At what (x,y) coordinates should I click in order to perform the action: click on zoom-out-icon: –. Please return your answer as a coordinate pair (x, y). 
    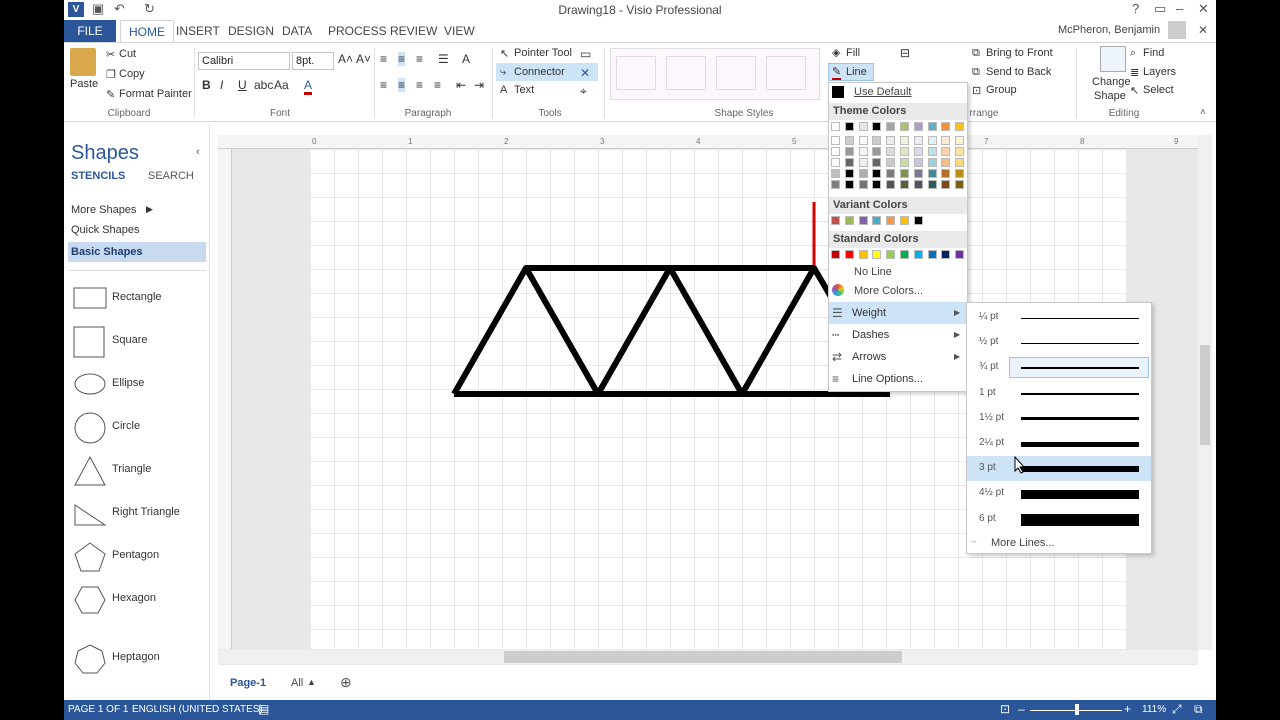
    Looking at the image, I should click on (1021, 709).